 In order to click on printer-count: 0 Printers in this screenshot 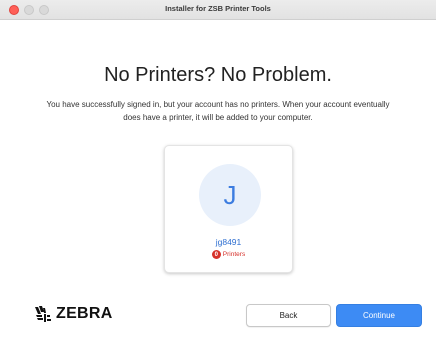, I will do `click(228, 254)`.